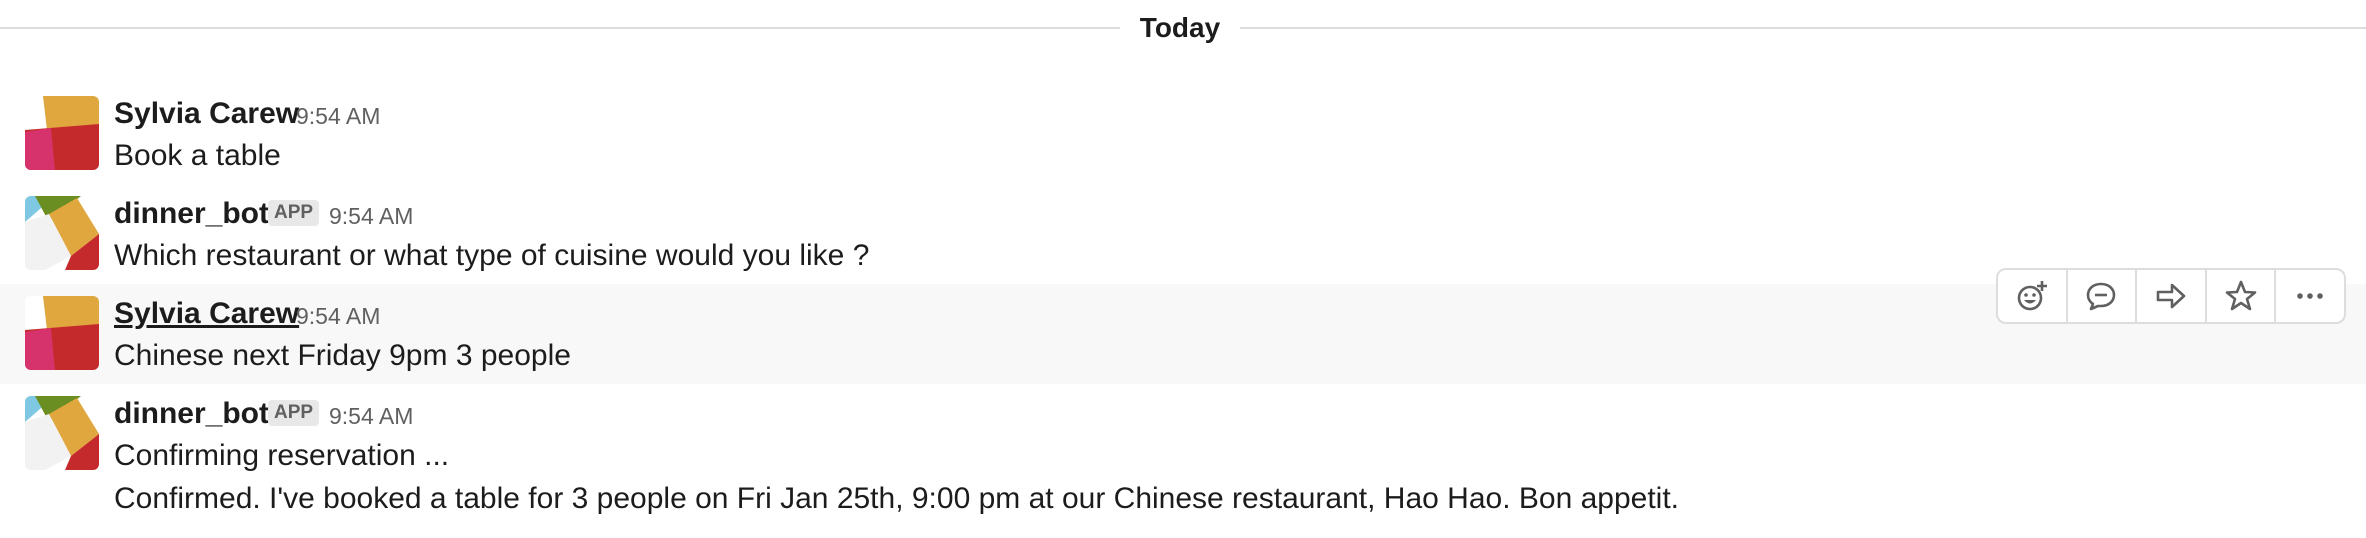 This screenshot has width=2366, height=538. What do you see at coordinates (1180, 28) in the screenshot?
I see `day-divider-label: Today` at bounding box center [1180, 28].